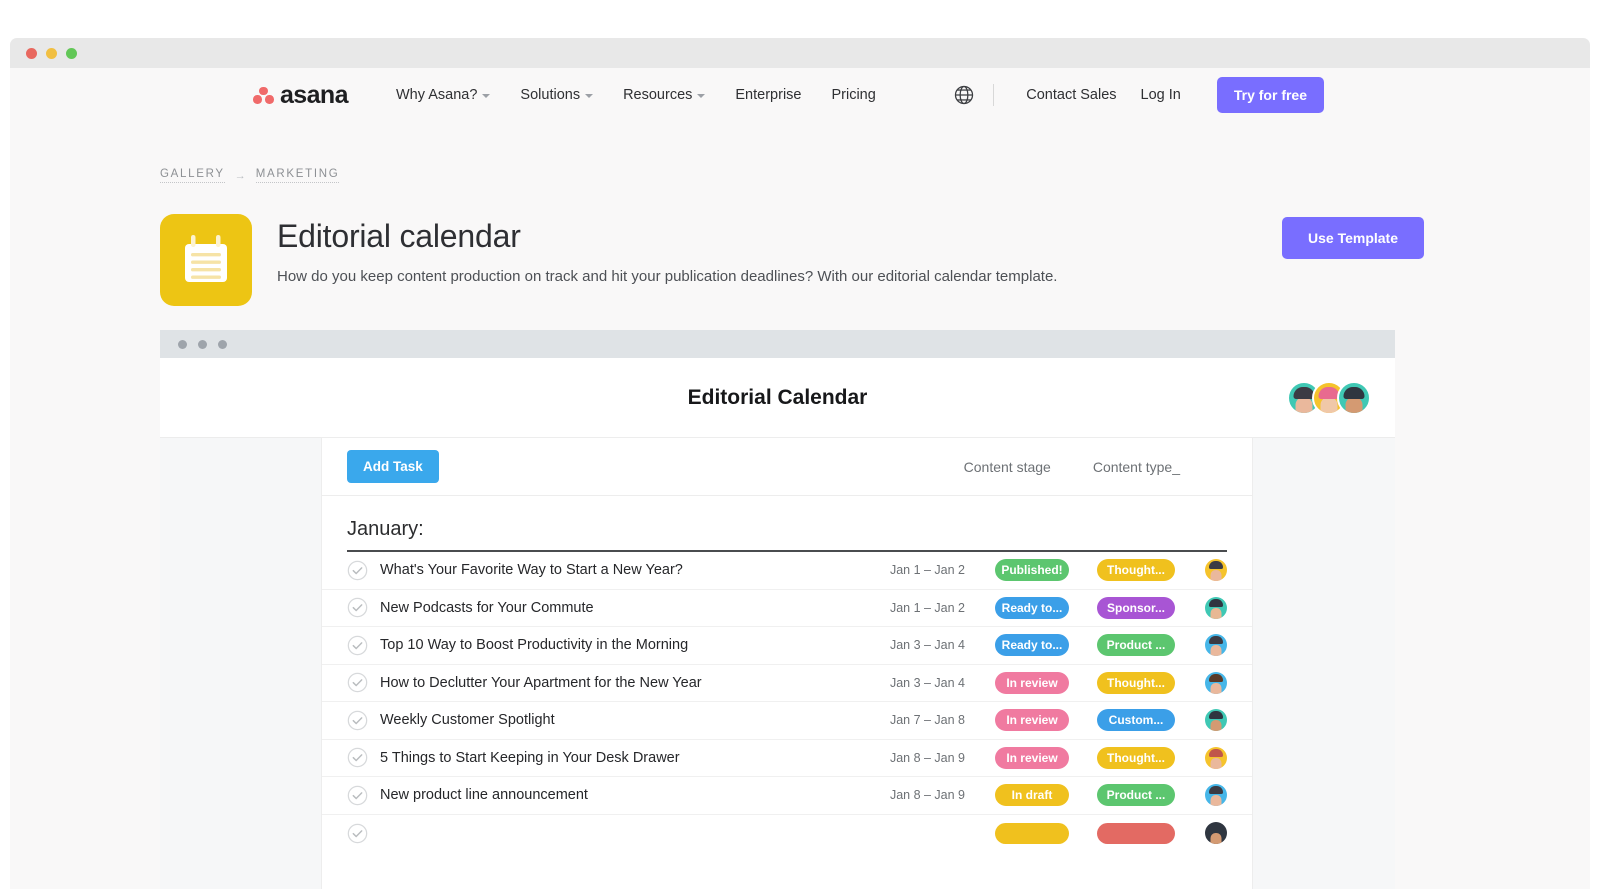  Describe the element at coordinates (182, 344) in the screenshot. I see `app-window-close-button` at that location.